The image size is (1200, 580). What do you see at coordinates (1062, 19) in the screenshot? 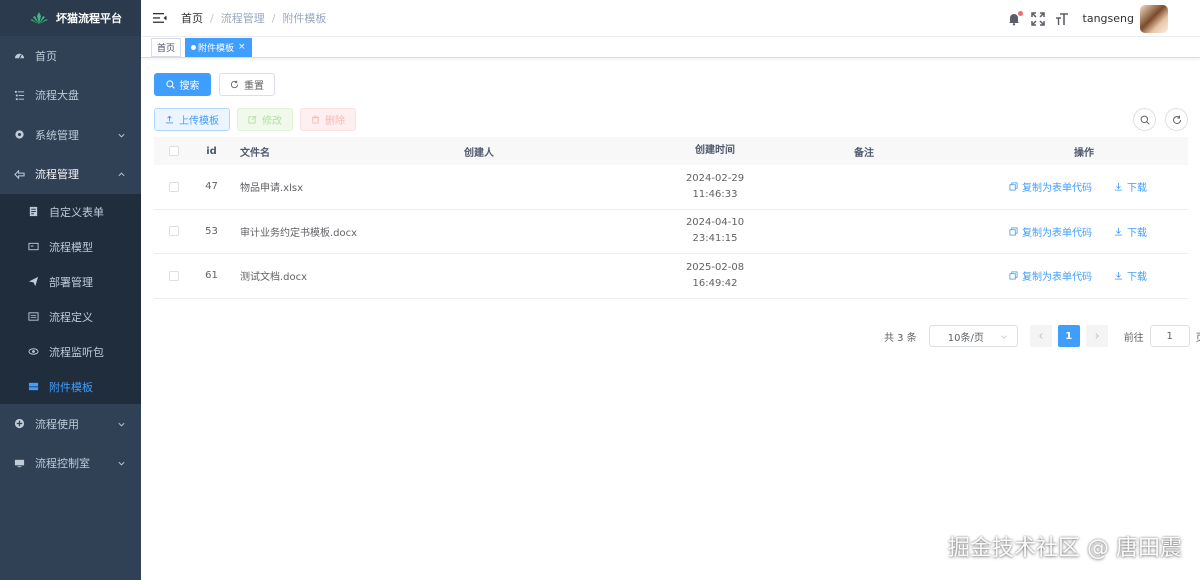
I see `font-size-icon` at bounding box center [1062, 19].